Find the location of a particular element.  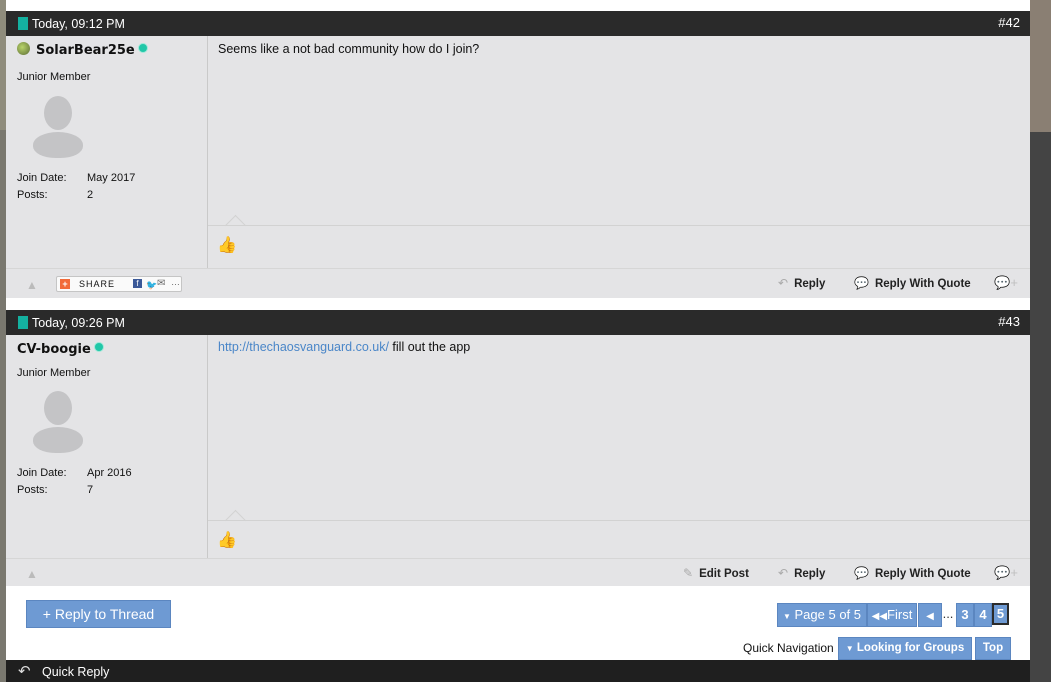

pencil-icon: ✎ is located at coordinates (688, 573).